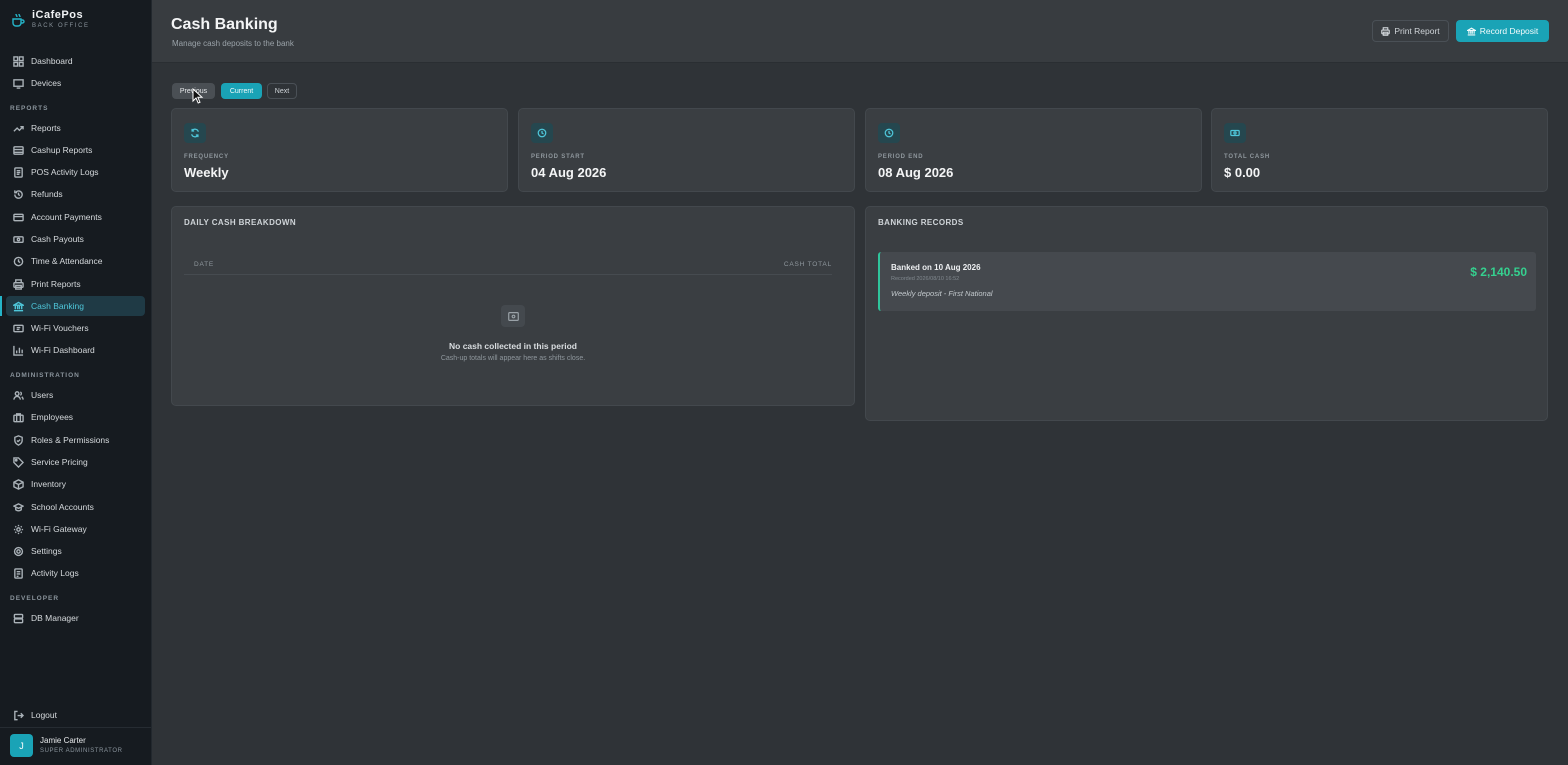 This screenshot has width=1568, height=765. What do you see at coordinates (240, 222) in the screenshot?
I see `panel-title: DAILY CASH BREAKDOWN` at bounding box center [240, 222].